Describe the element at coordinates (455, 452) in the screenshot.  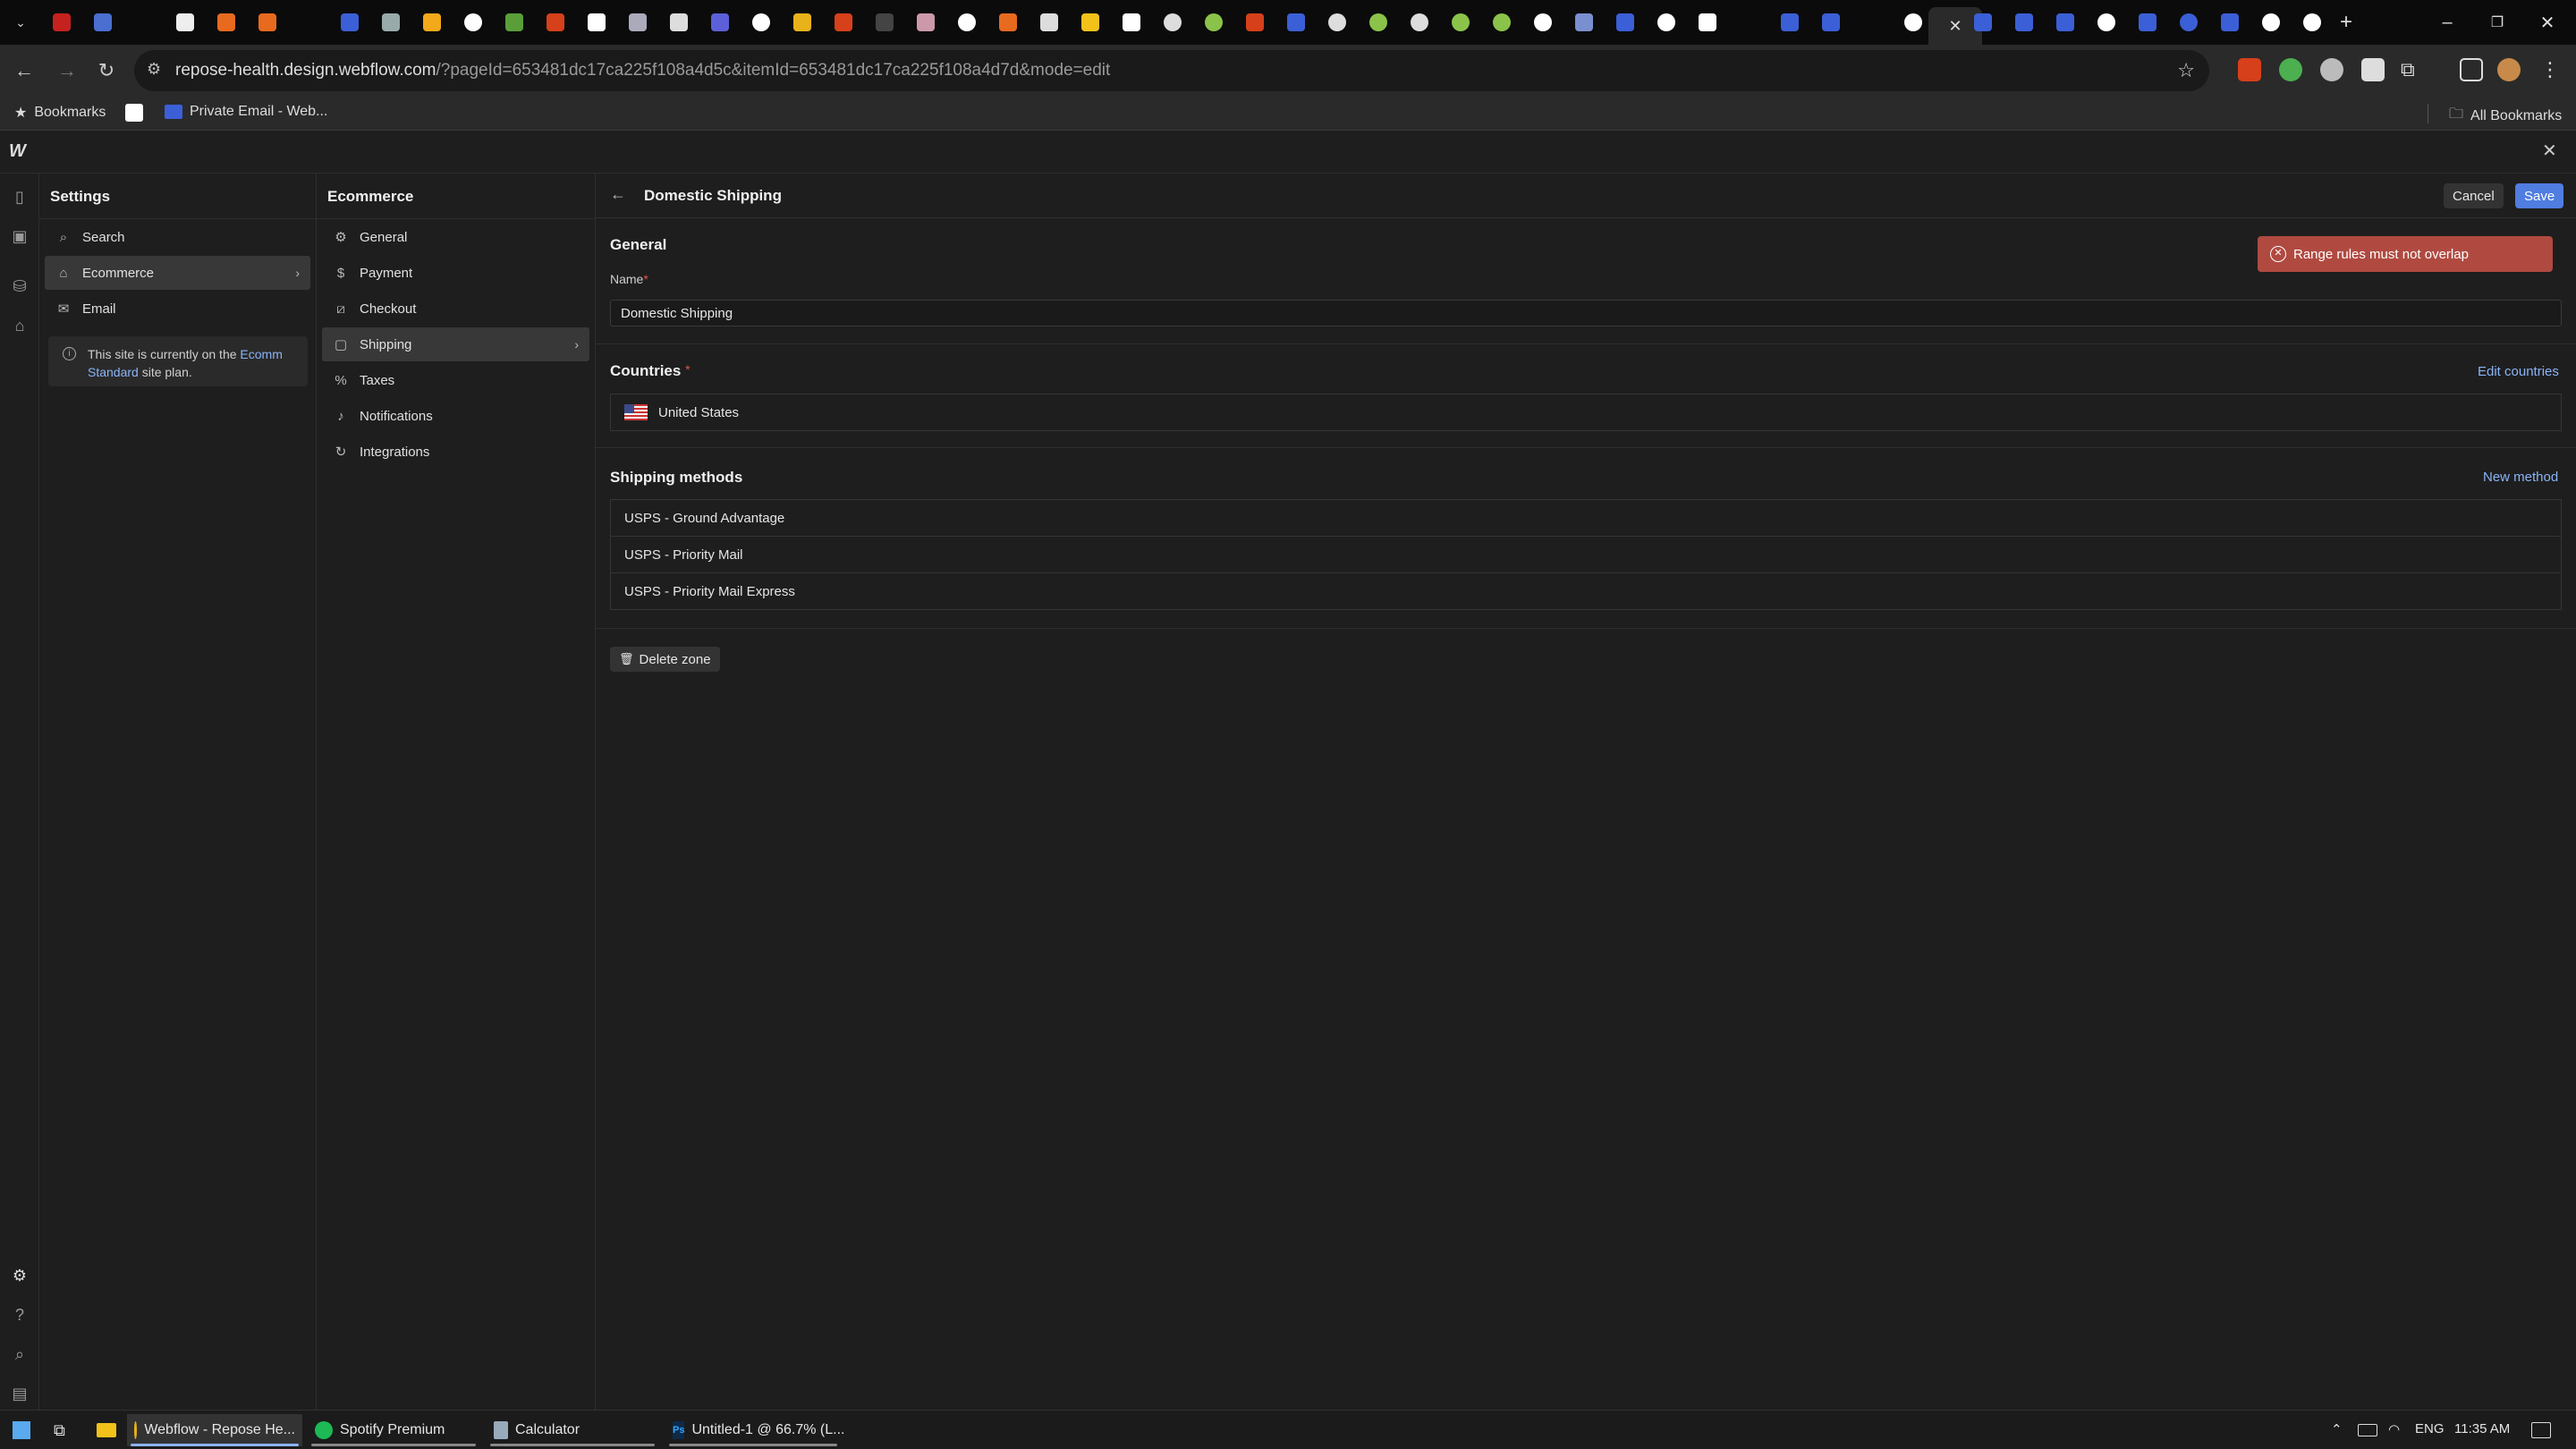
I see `ecommerce-item-integrations: ↻ Integrations` at that location.